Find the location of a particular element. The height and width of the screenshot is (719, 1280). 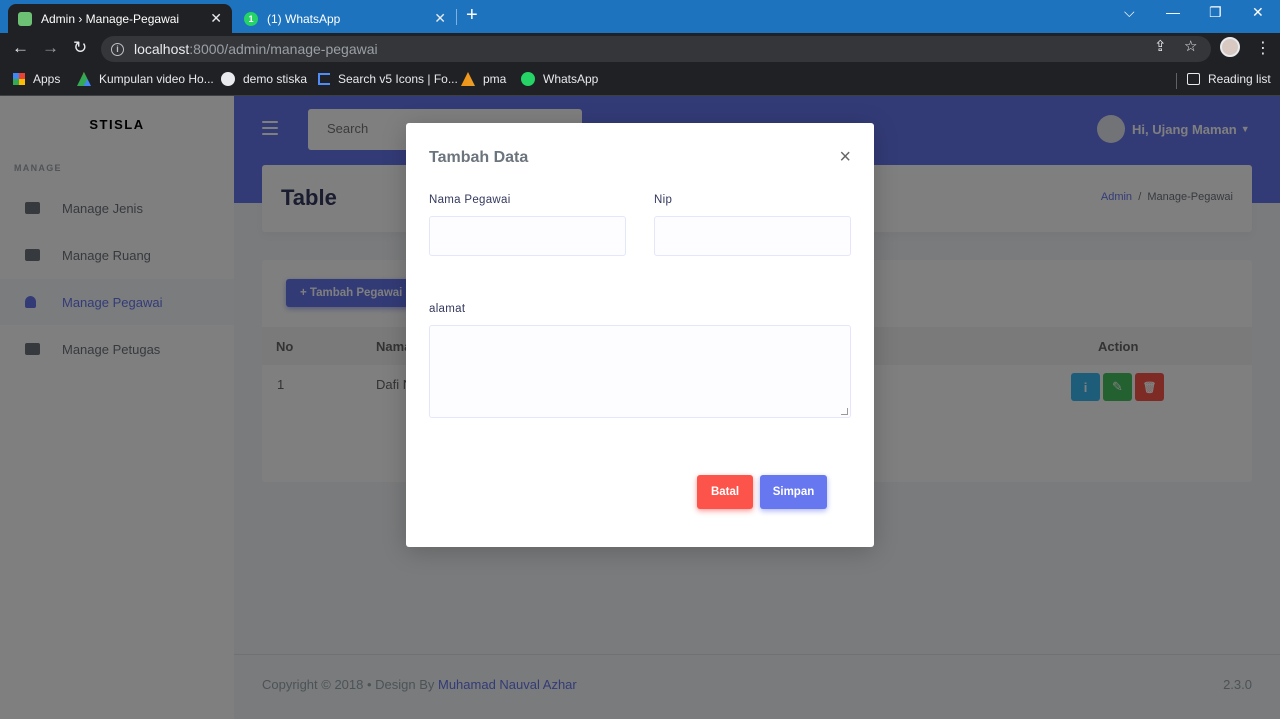

stisla-favicon-icon is located at coordinates (25, 18).